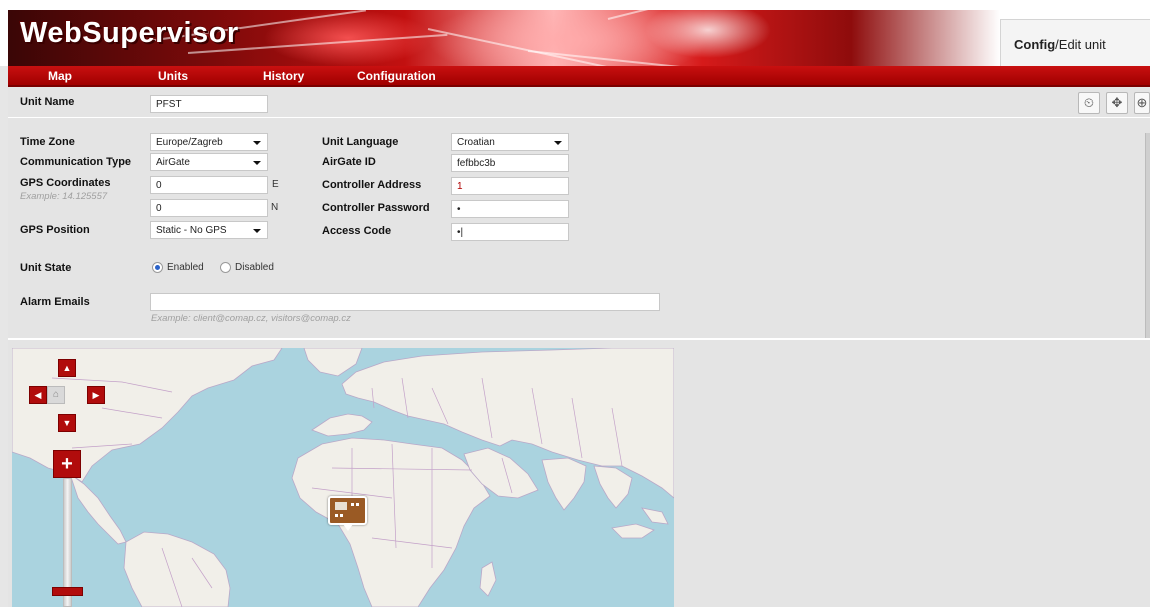 Image resolution: width=1150 pixels, height=607 pixels. Describe the element at coordinates (173, 162) in the screenshot. I see `communication-type-value: AirGate` at that location.